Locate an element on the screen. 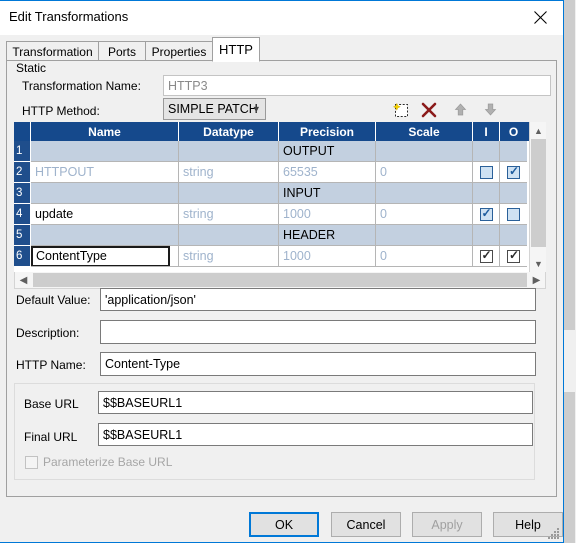  grid-vertical-scrollbar: ▲ ▼ is located at coordinates (537, 197).